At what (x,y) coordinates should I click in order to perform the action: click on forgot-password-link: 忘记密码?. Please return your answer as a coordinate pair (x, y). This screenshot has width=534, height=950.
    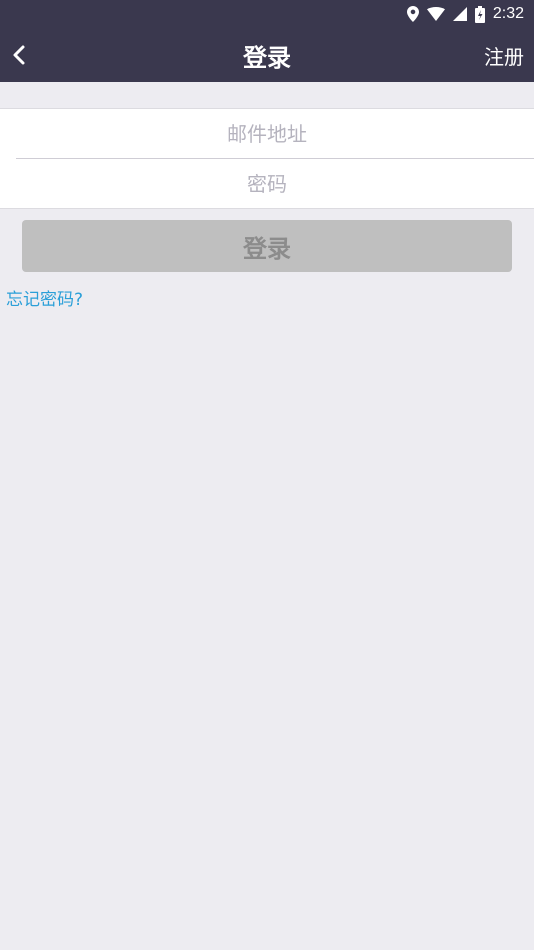
    Looking at the image, I should click on (44, 297).